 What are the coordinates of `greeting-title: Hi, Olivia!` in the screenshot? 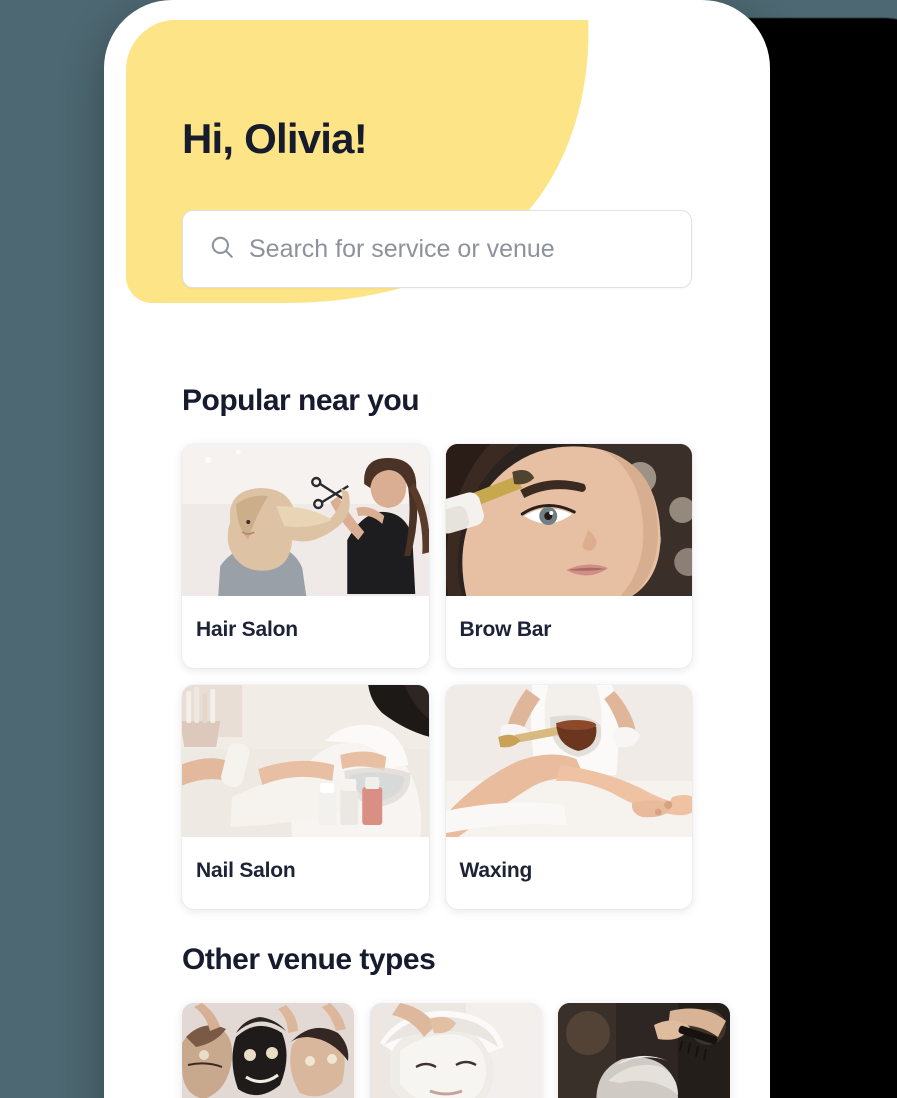 It's located at (275, 138).